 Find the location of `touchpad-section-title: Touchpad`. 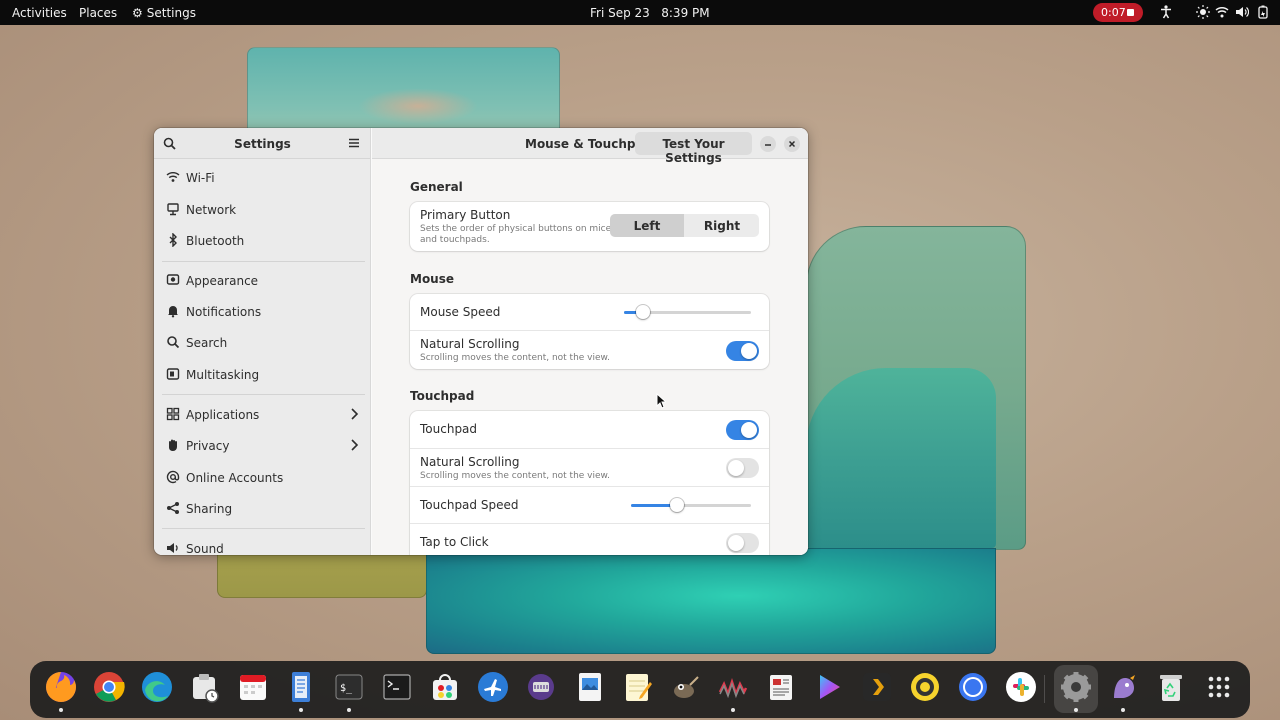

touchpad-section-title: Touchpad is located at coordinates (442, 396).